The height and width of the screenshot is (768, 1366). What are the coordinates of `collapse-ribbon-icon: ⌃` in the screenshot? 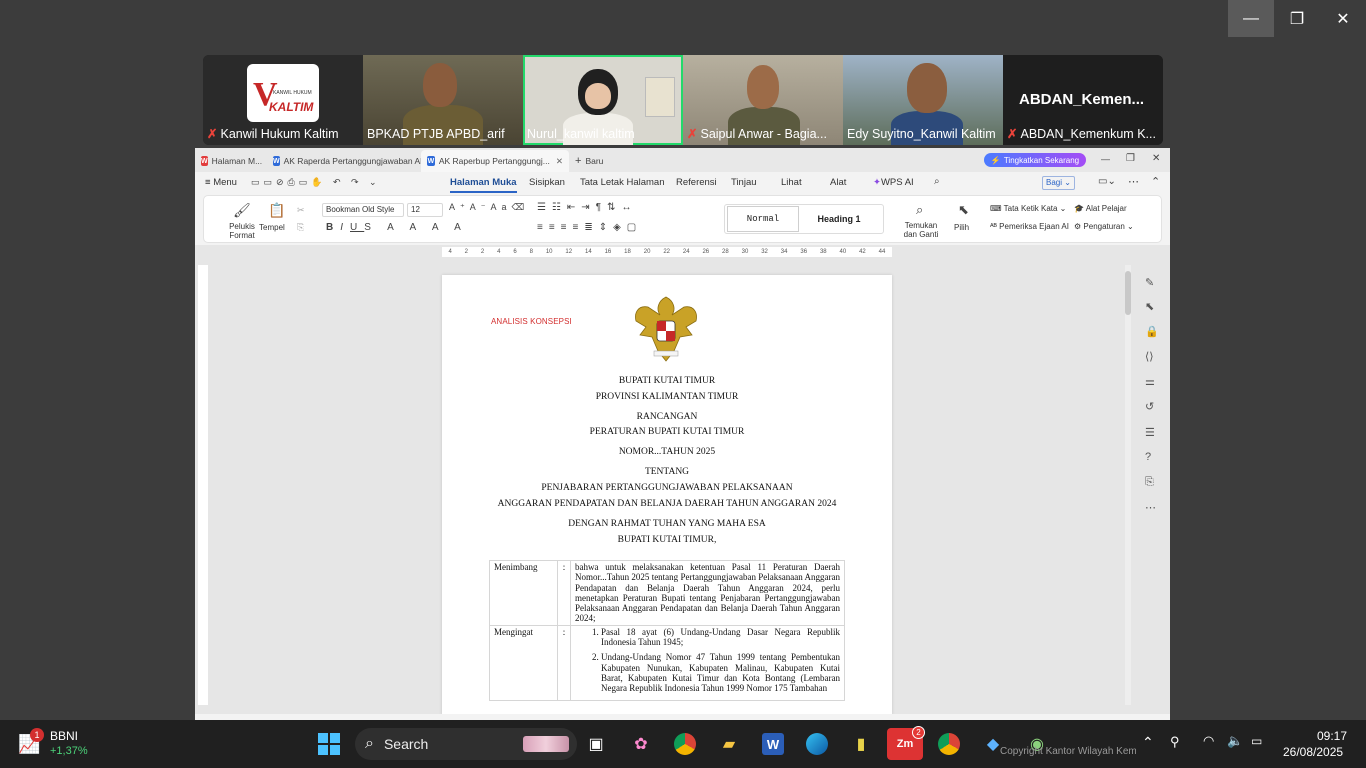 It's located at (1155, 181).